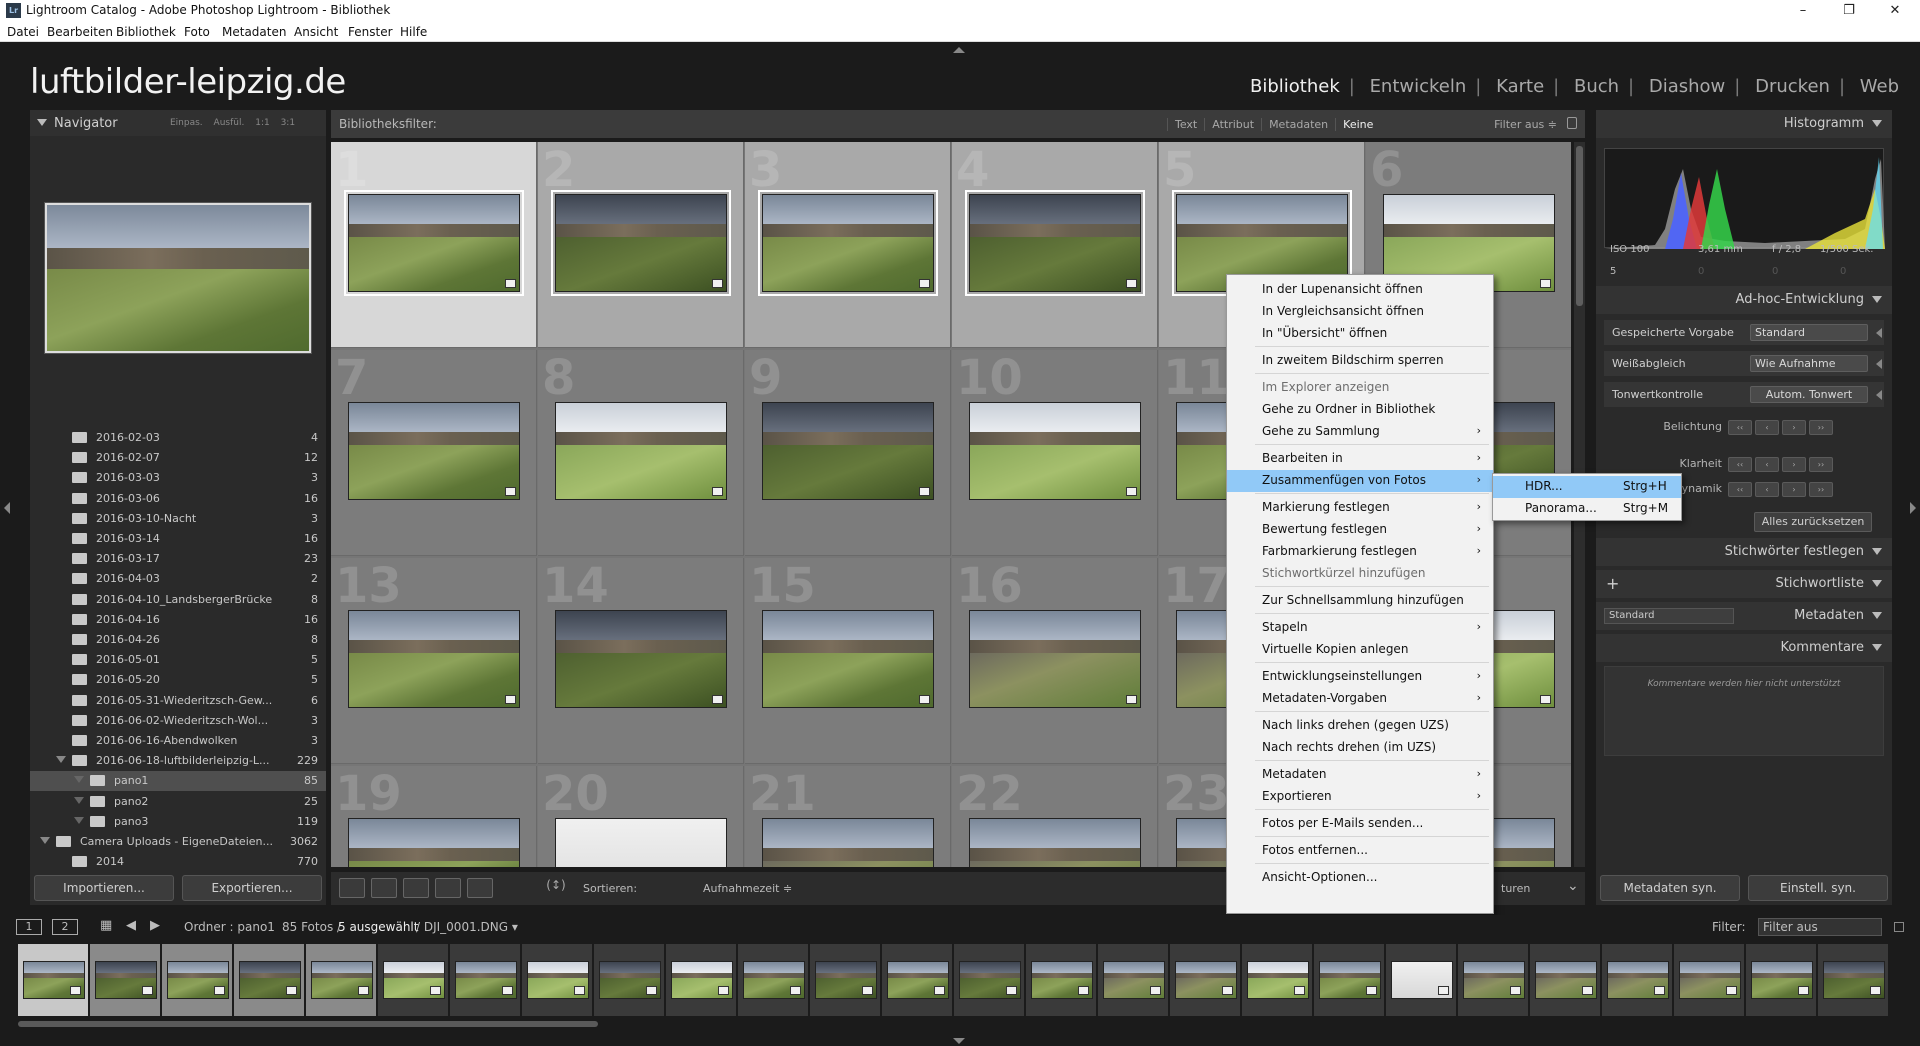  I want to click on folder-row: 2016-03-03 3, so click(178, 478).